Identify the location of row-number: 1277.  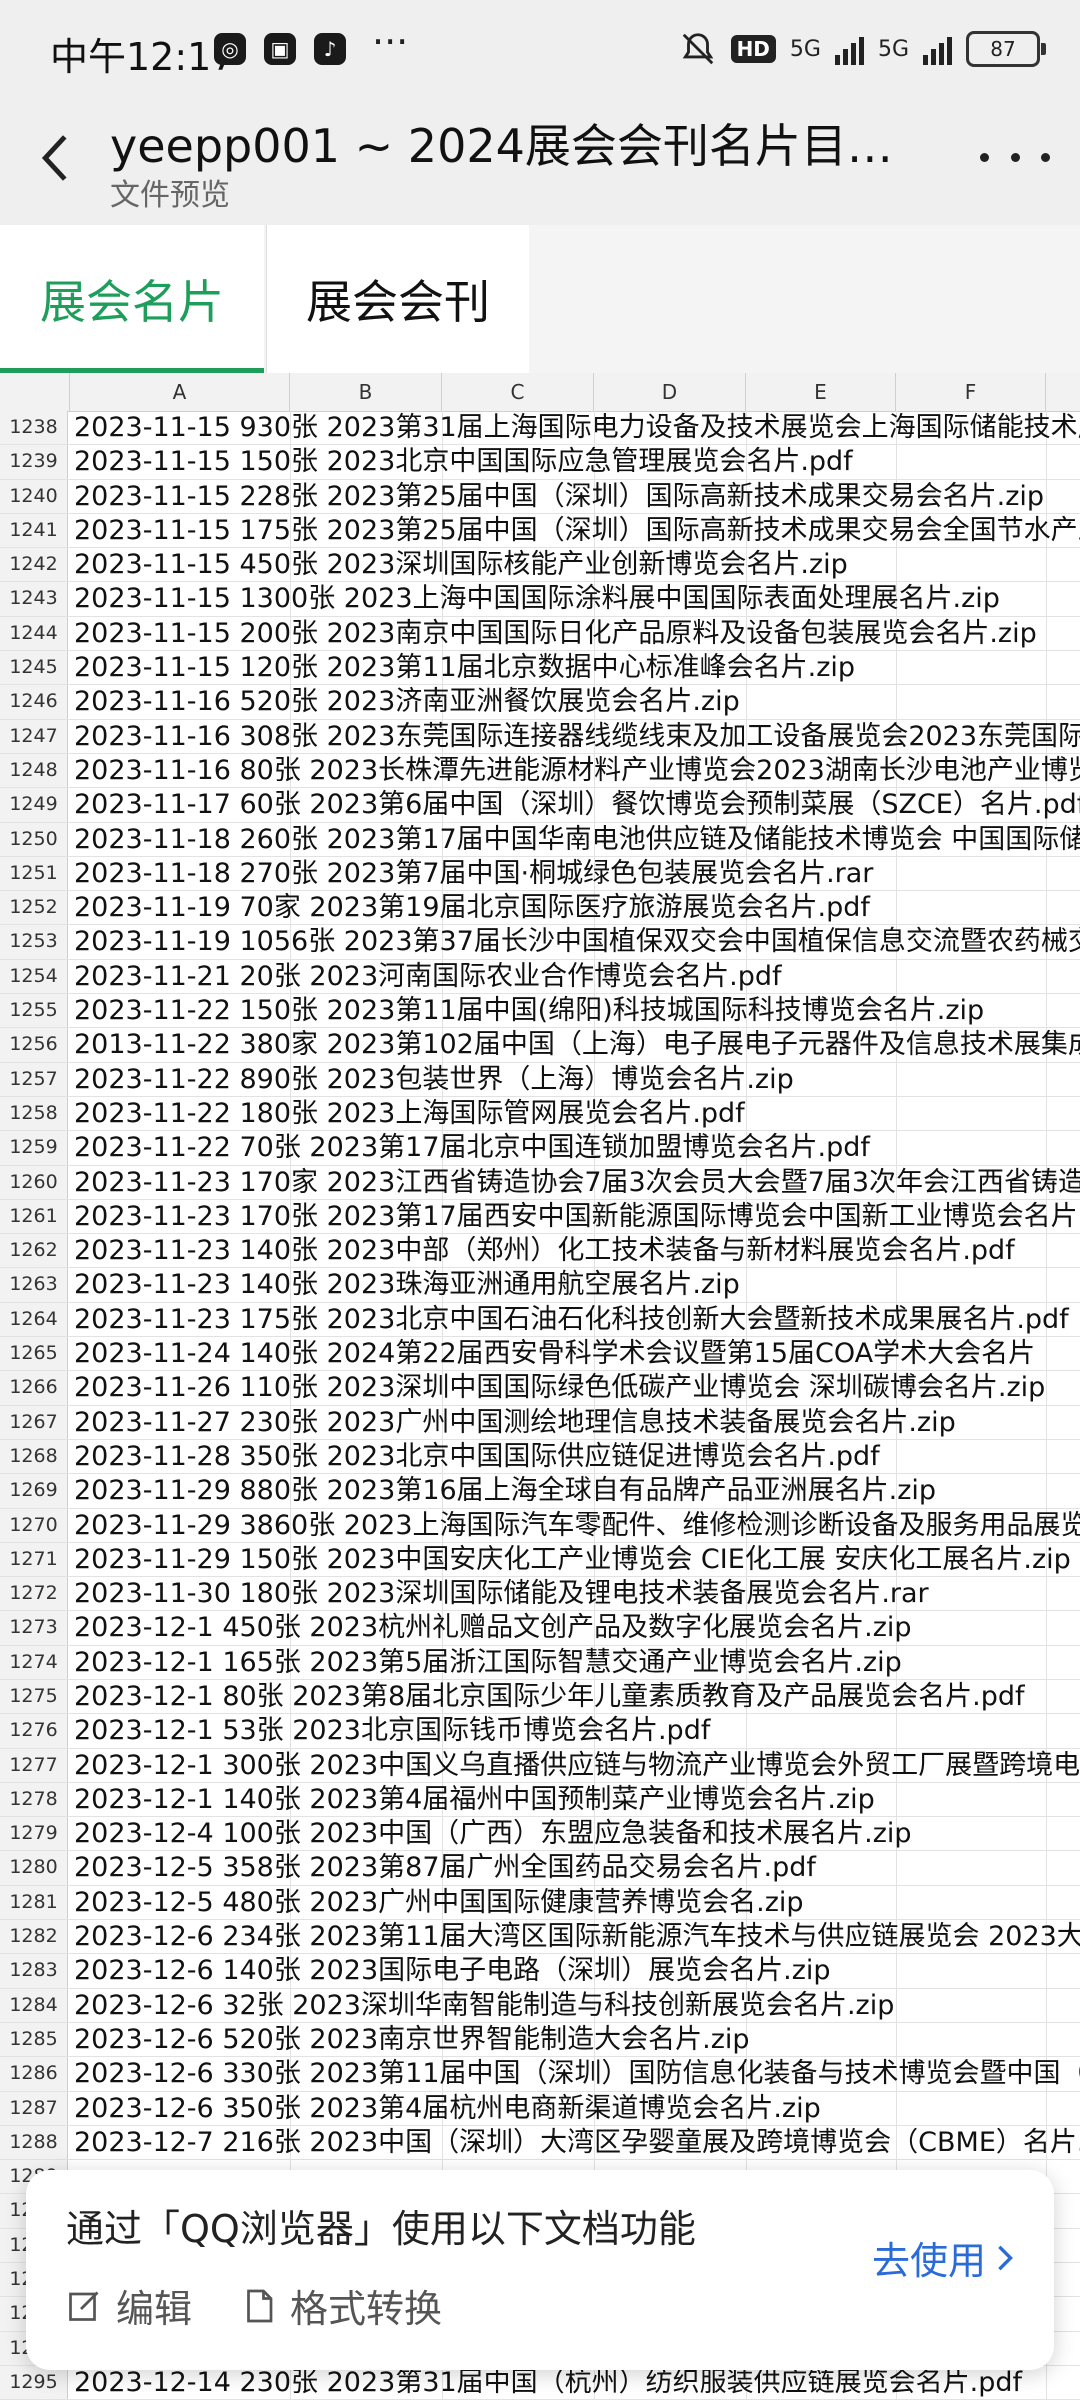
(34, 1765).